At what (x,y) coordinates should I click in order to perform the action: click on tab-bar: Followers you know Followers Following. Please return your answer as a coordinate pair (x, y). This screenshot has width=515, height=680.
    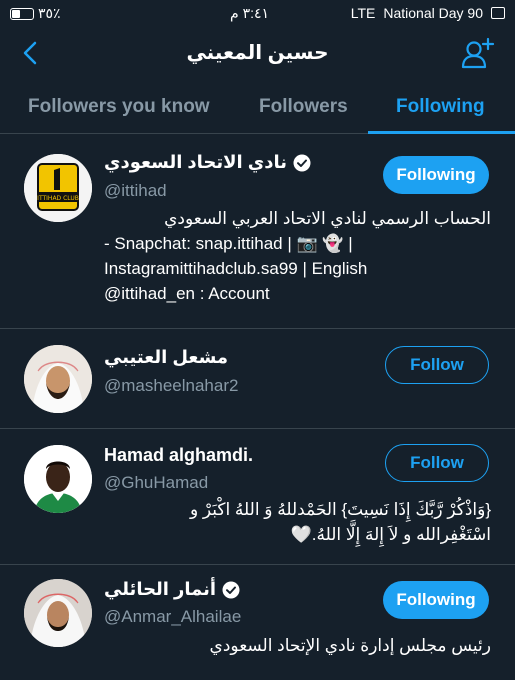
    Looking at the image, I should click on (257, 107).